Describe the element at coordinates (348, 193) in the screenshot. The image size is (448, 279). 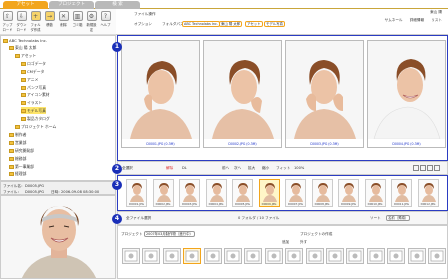
I see `strip-thumbnail: D0009.JPG` at that location.